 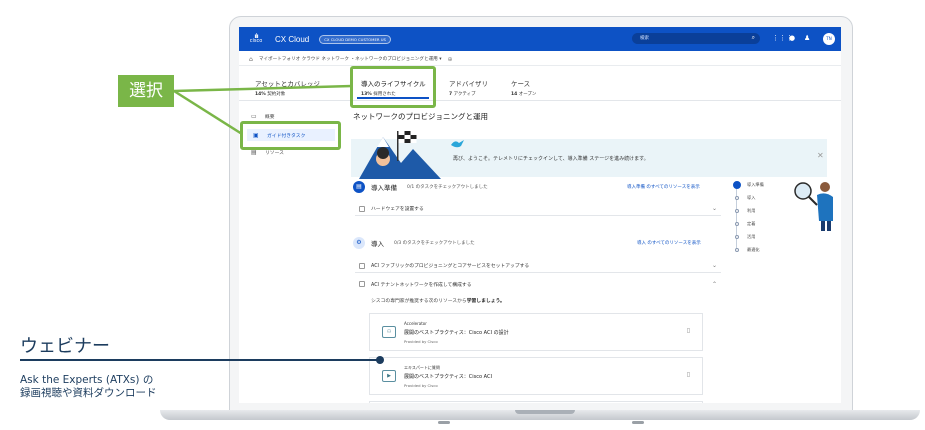 What do you see at coordinates (538, 209) in the screenshot?
I see `task-row: ハードウェアを設置する ⌄` at bounding box center [538, 209].